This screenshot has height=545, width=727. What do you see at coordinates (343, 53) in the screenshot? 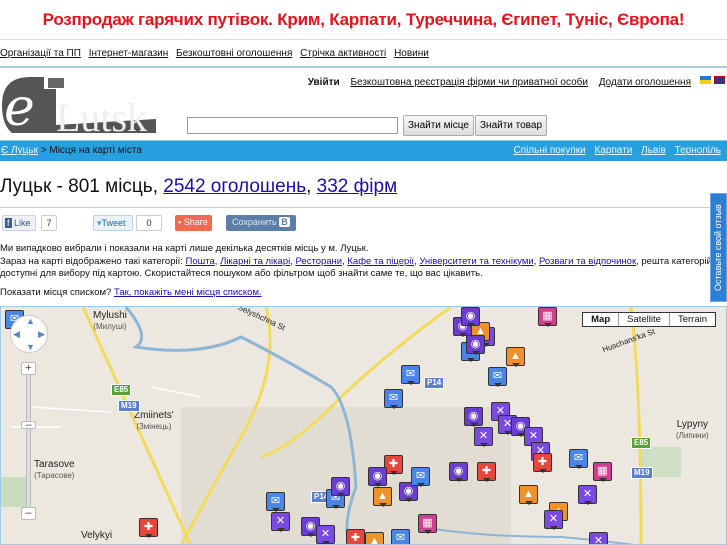
I see `nav-activity: Стрічка активності` at bounding box center [343, 53].